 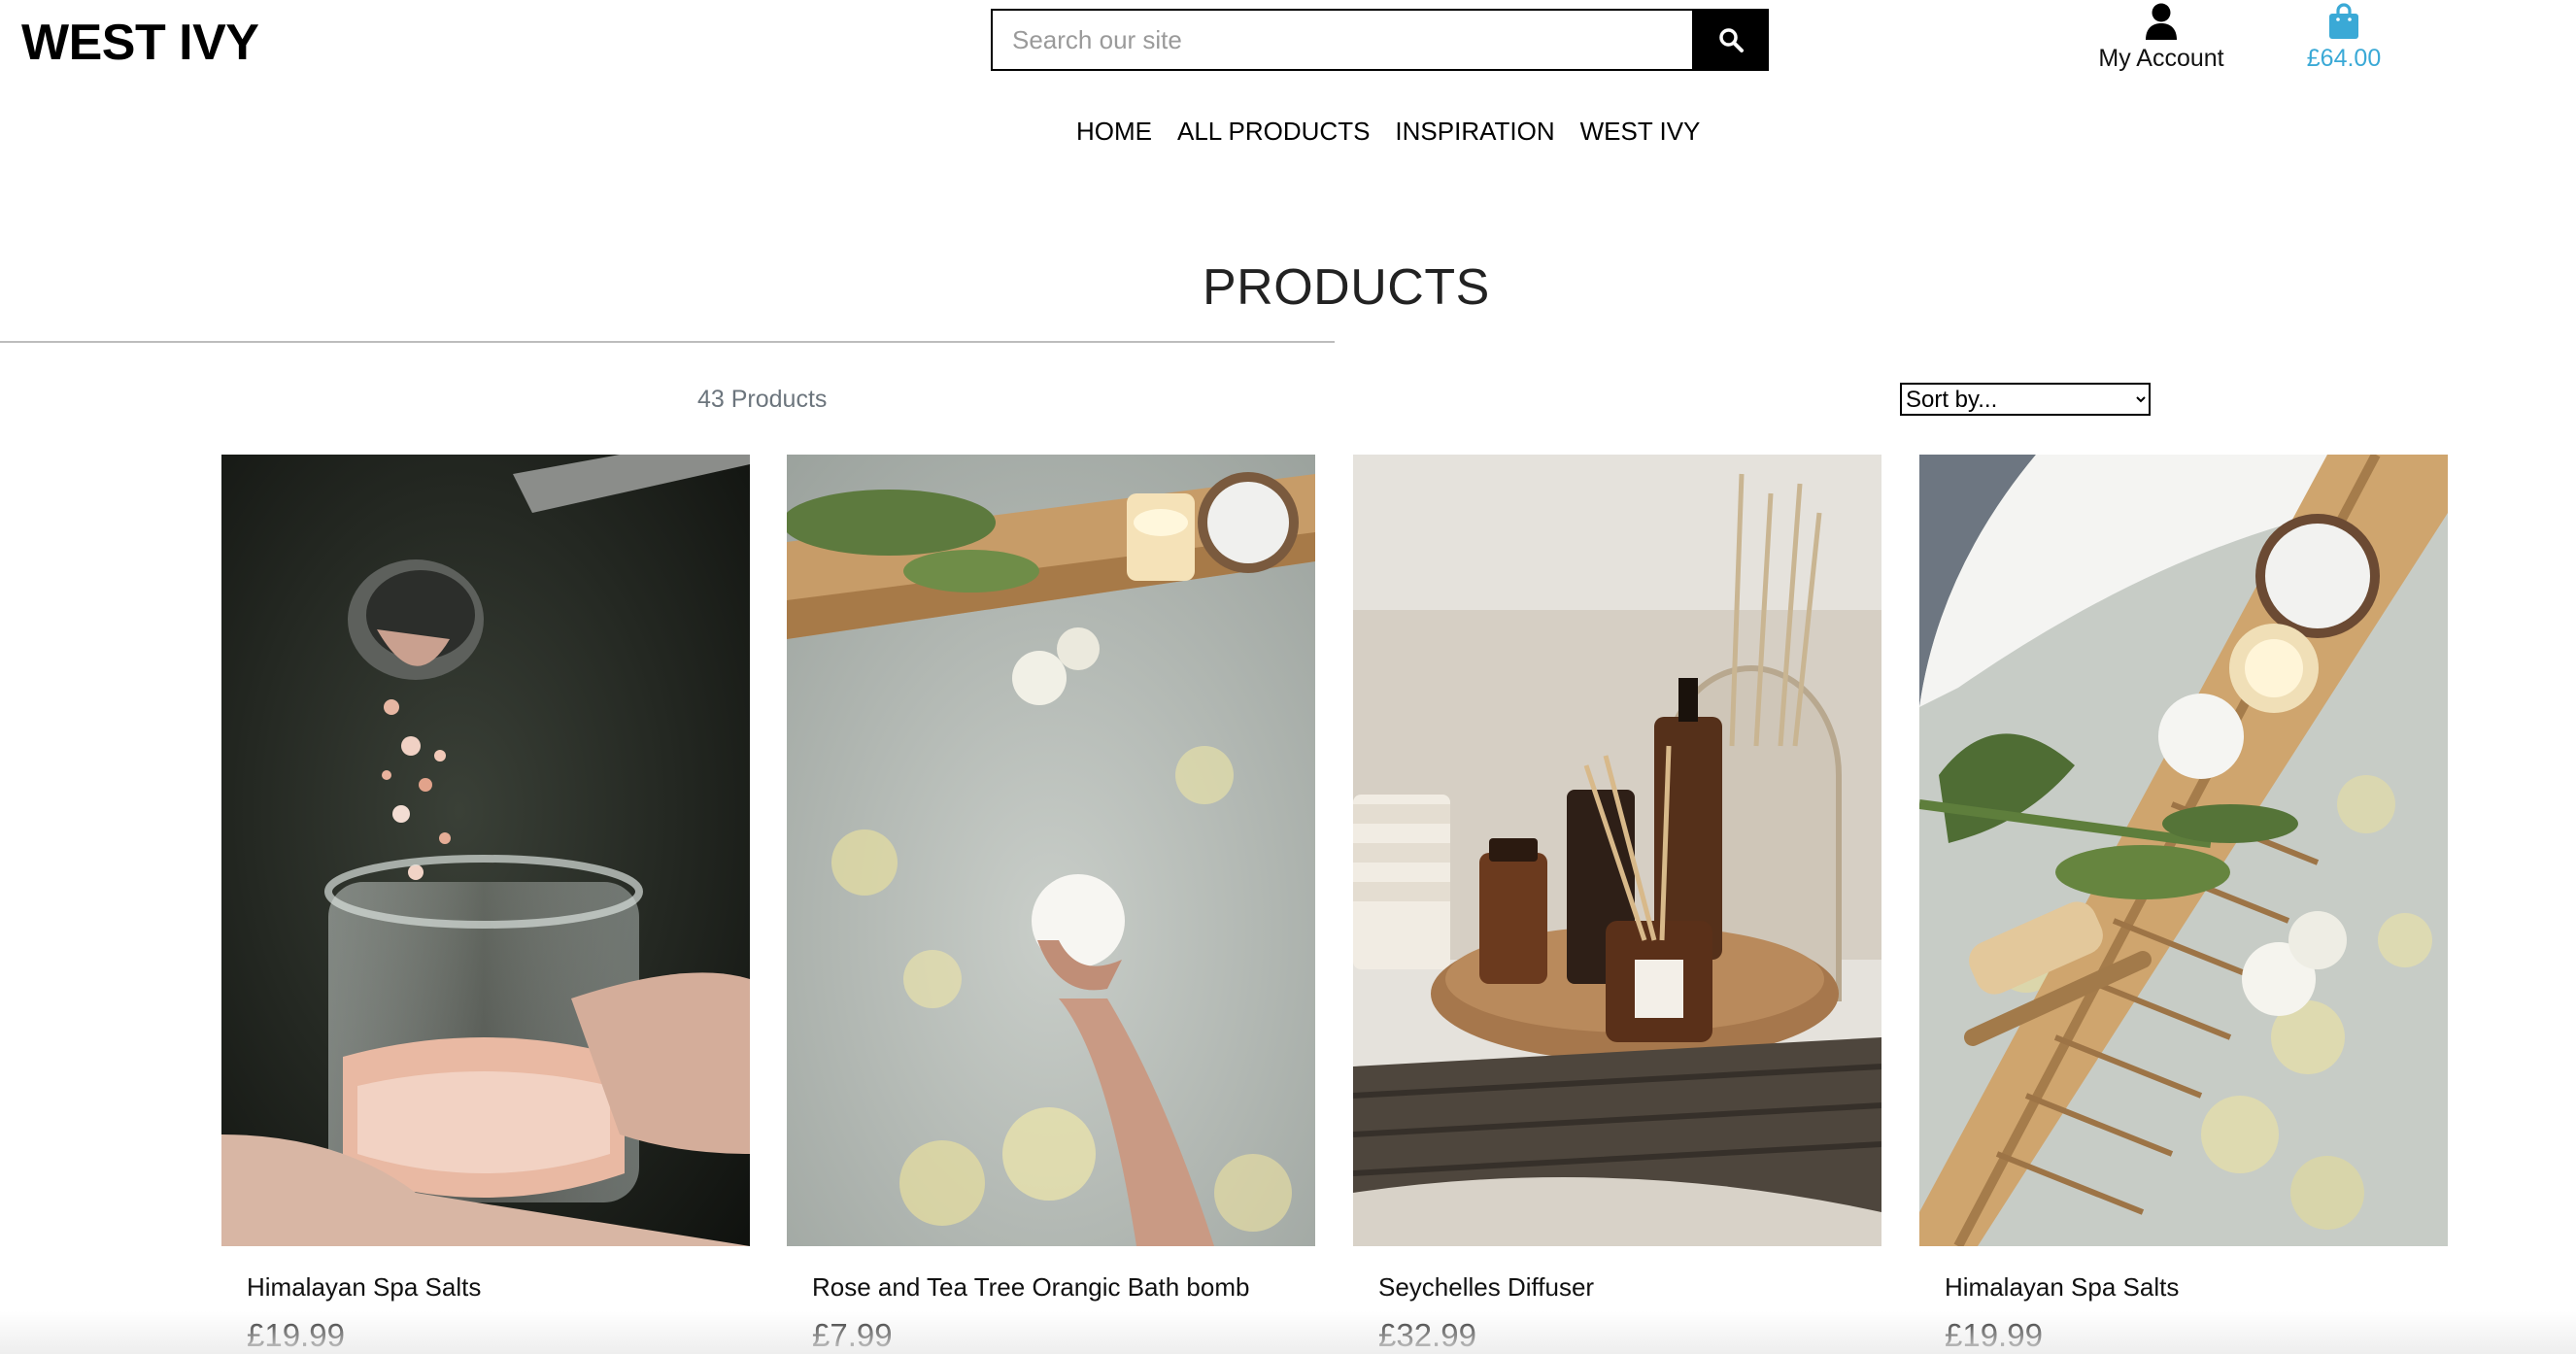 I want to click on nav-west-ivy: WEST IVY, so click(x=1640, y=132).